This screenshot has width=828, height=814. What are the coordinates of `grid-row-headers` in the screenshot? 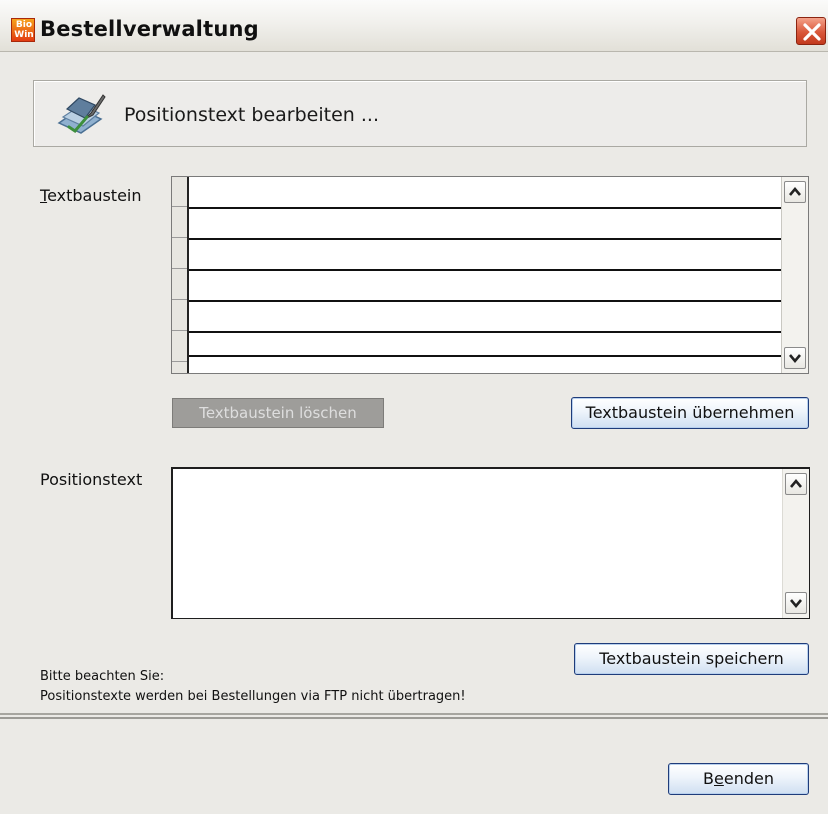 It's located at (180, 275).